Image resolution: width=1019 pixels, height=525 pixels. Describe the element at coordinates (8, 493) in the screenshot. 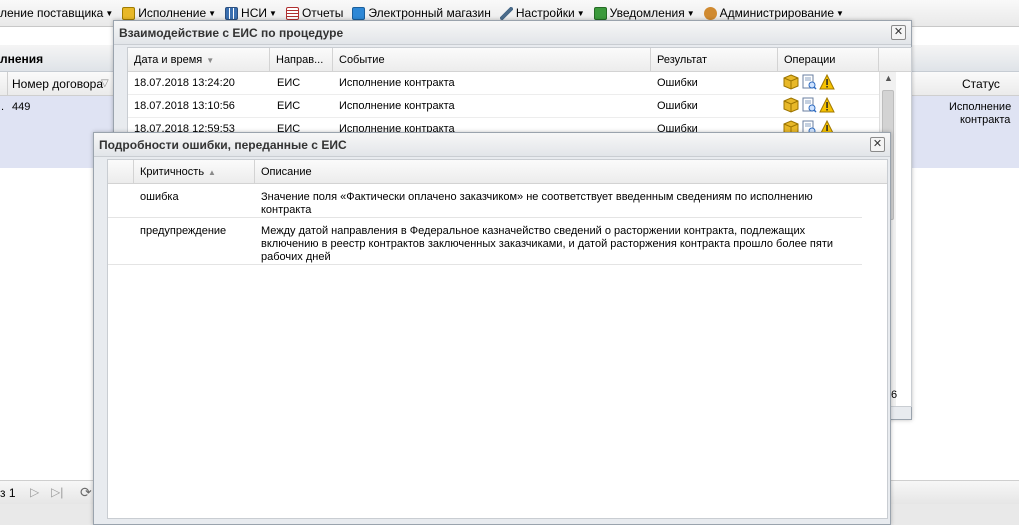

I see `pager-total: з 1` at that location.